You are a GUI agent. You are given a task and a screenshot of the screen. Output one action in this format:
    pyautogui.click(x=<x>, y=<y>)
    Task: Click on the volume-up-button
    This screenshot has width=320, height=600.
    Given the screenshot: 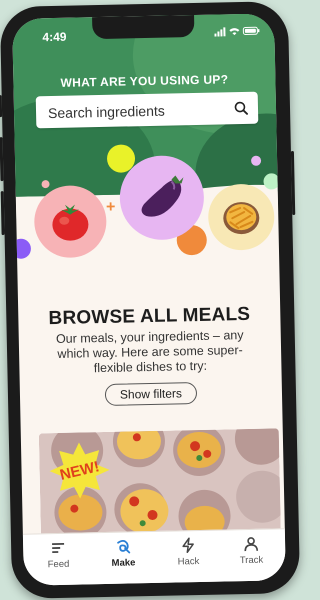 What is the action you would take?
    pyautogui.click(x=2, y=159)
    